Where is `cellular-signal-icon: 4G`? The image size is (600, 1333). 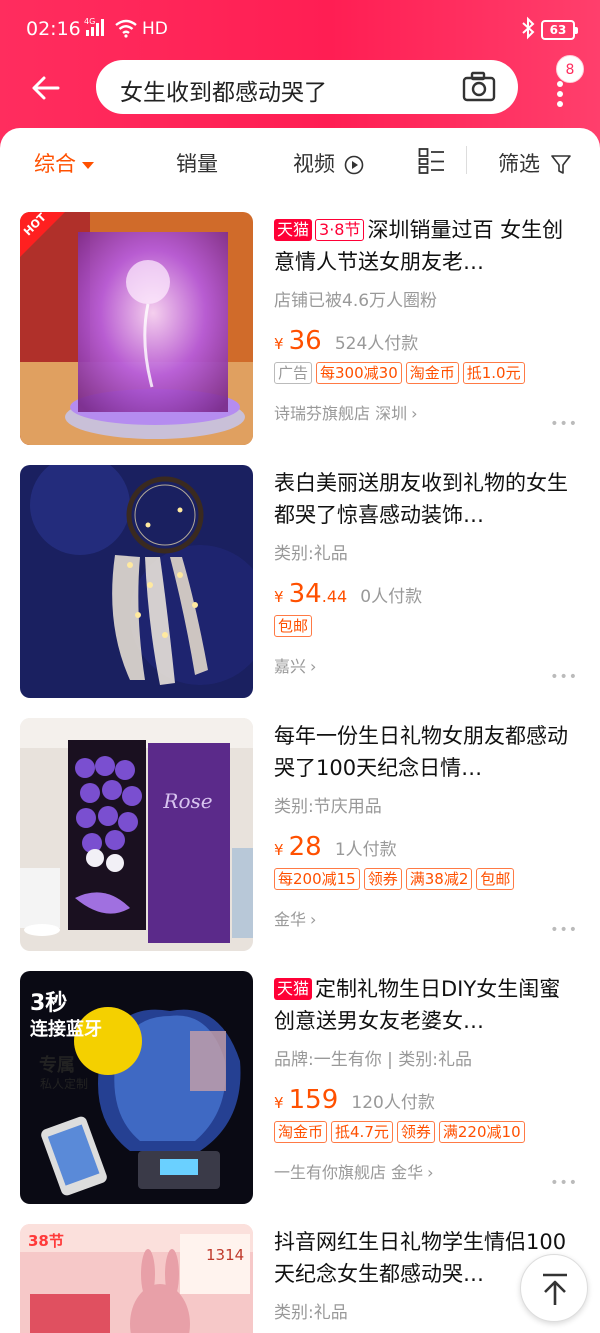
cellular-signal-icon: 4G is located at coordinates (94, 26).